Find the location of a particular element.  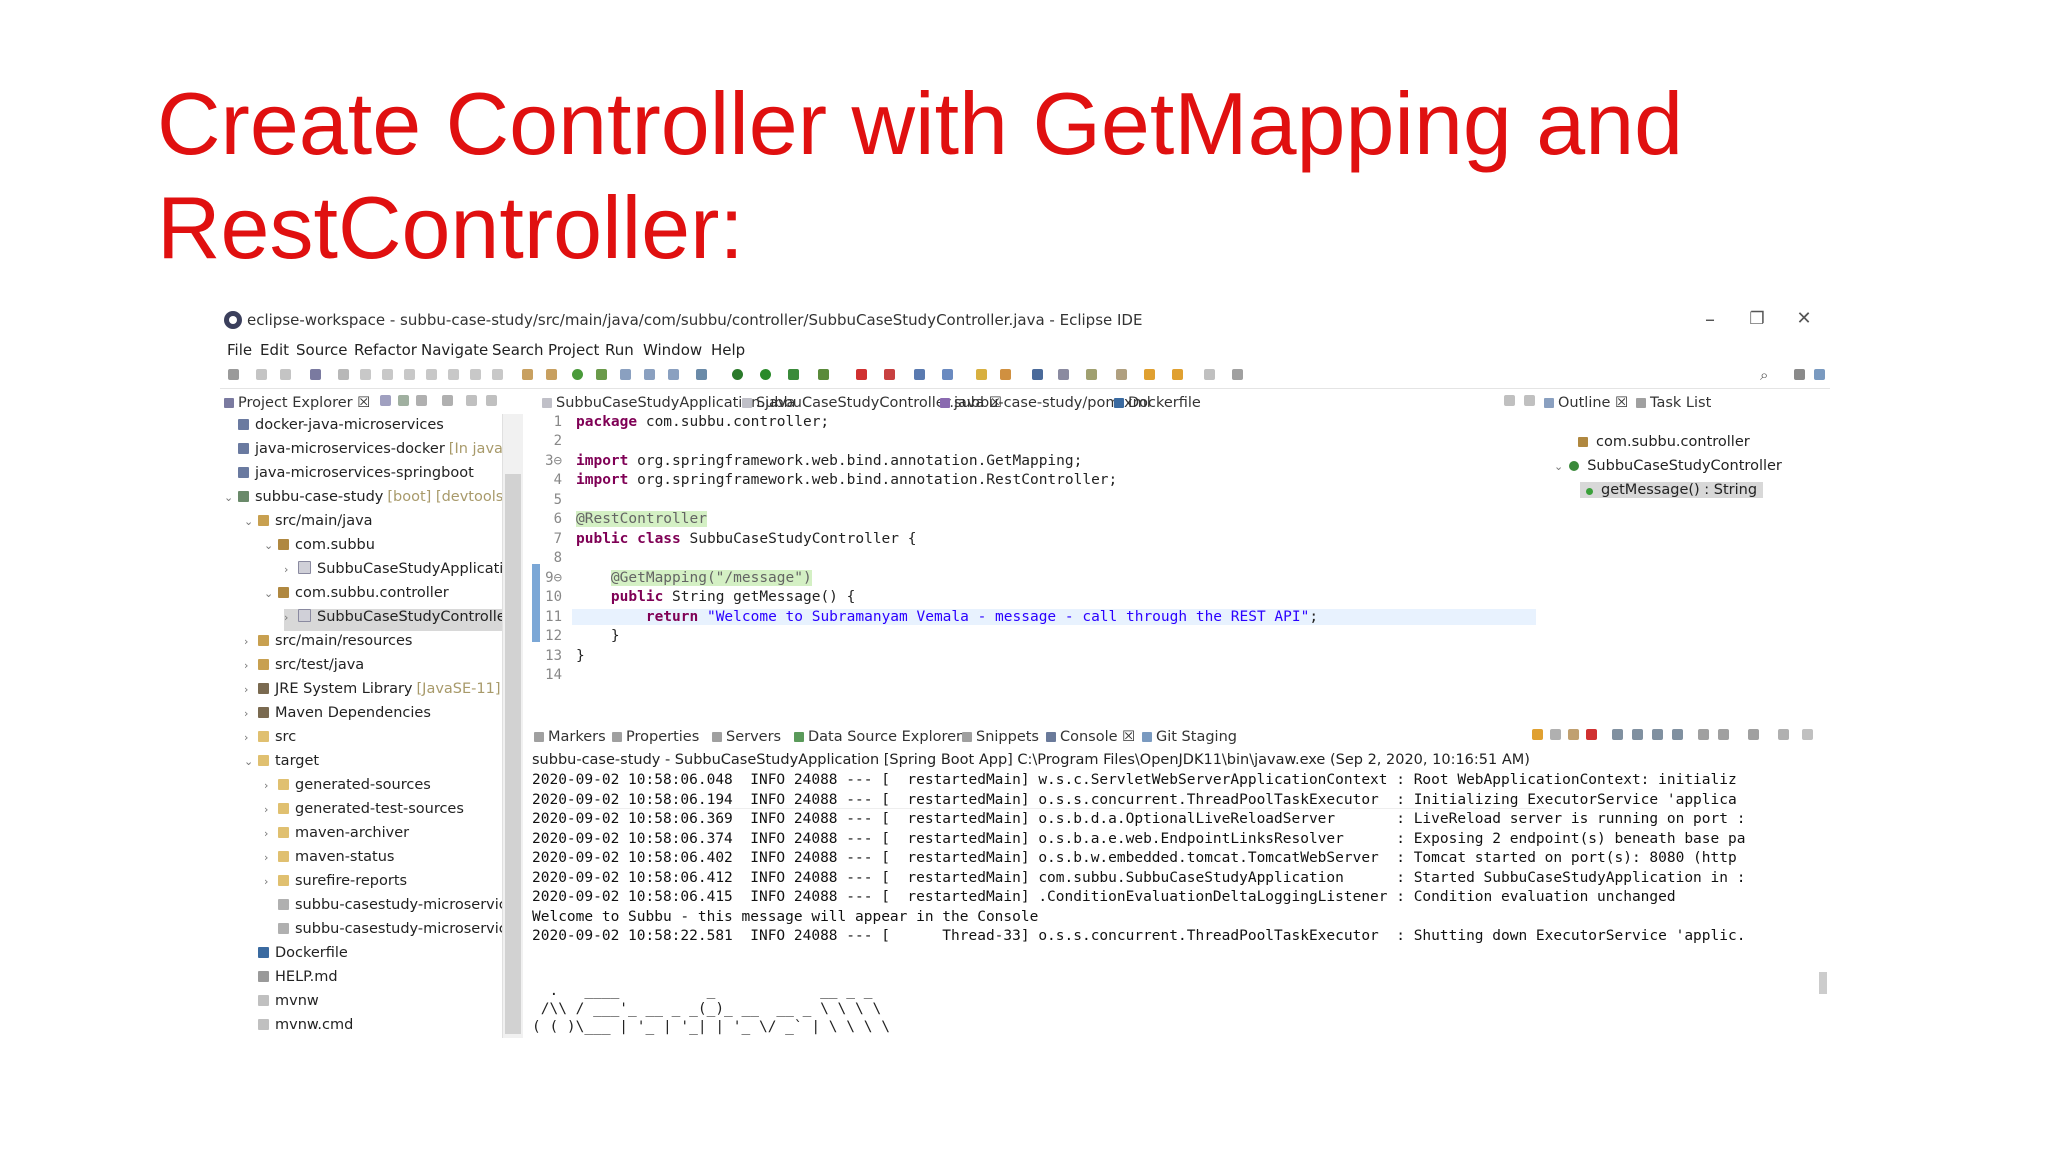

console-scrollbar is located at coordinates (1823, 905).